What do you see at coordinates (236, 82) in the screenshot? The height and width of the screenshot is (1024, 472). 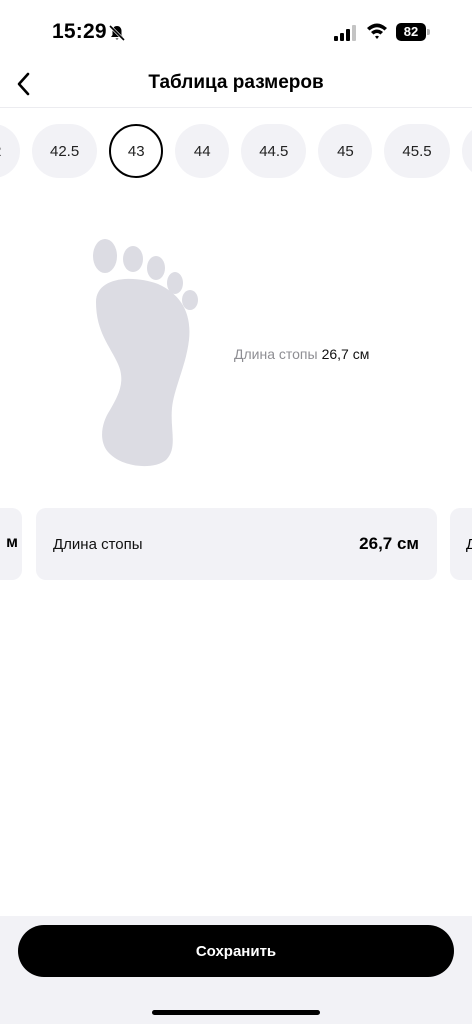 I see `page-title: Таблица размеров` at bounding box center [236, 82].